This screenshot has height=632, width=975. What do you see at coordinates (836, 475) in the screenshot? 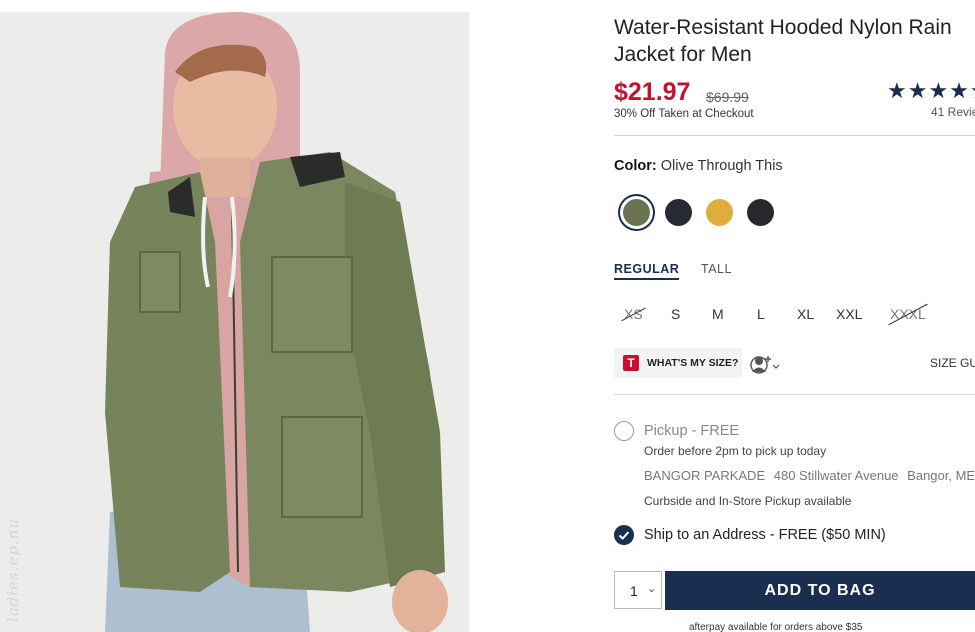
I see `store-address: 480 Stillwater Avenue` at bounding box center [836, 475].